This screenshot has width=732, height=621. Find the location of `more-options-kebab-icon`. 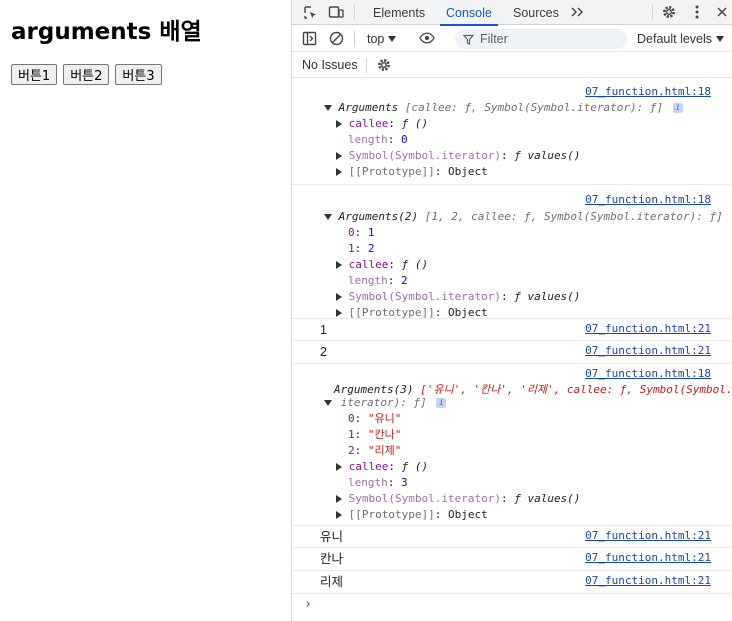

more-options-kebab-icon is located at coordinates (697, 12).